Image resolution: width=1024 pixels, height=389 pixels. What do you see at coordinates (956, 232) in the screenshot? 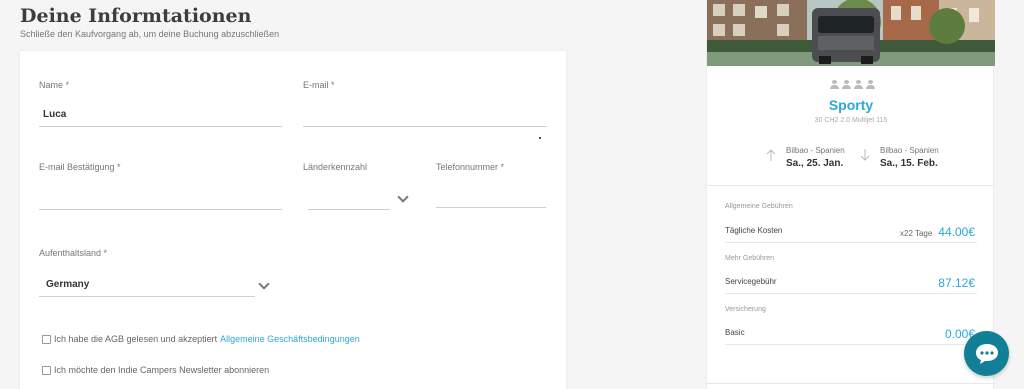
I see `daily-cost-price: 44.00€` at bounding box center [956, 232].